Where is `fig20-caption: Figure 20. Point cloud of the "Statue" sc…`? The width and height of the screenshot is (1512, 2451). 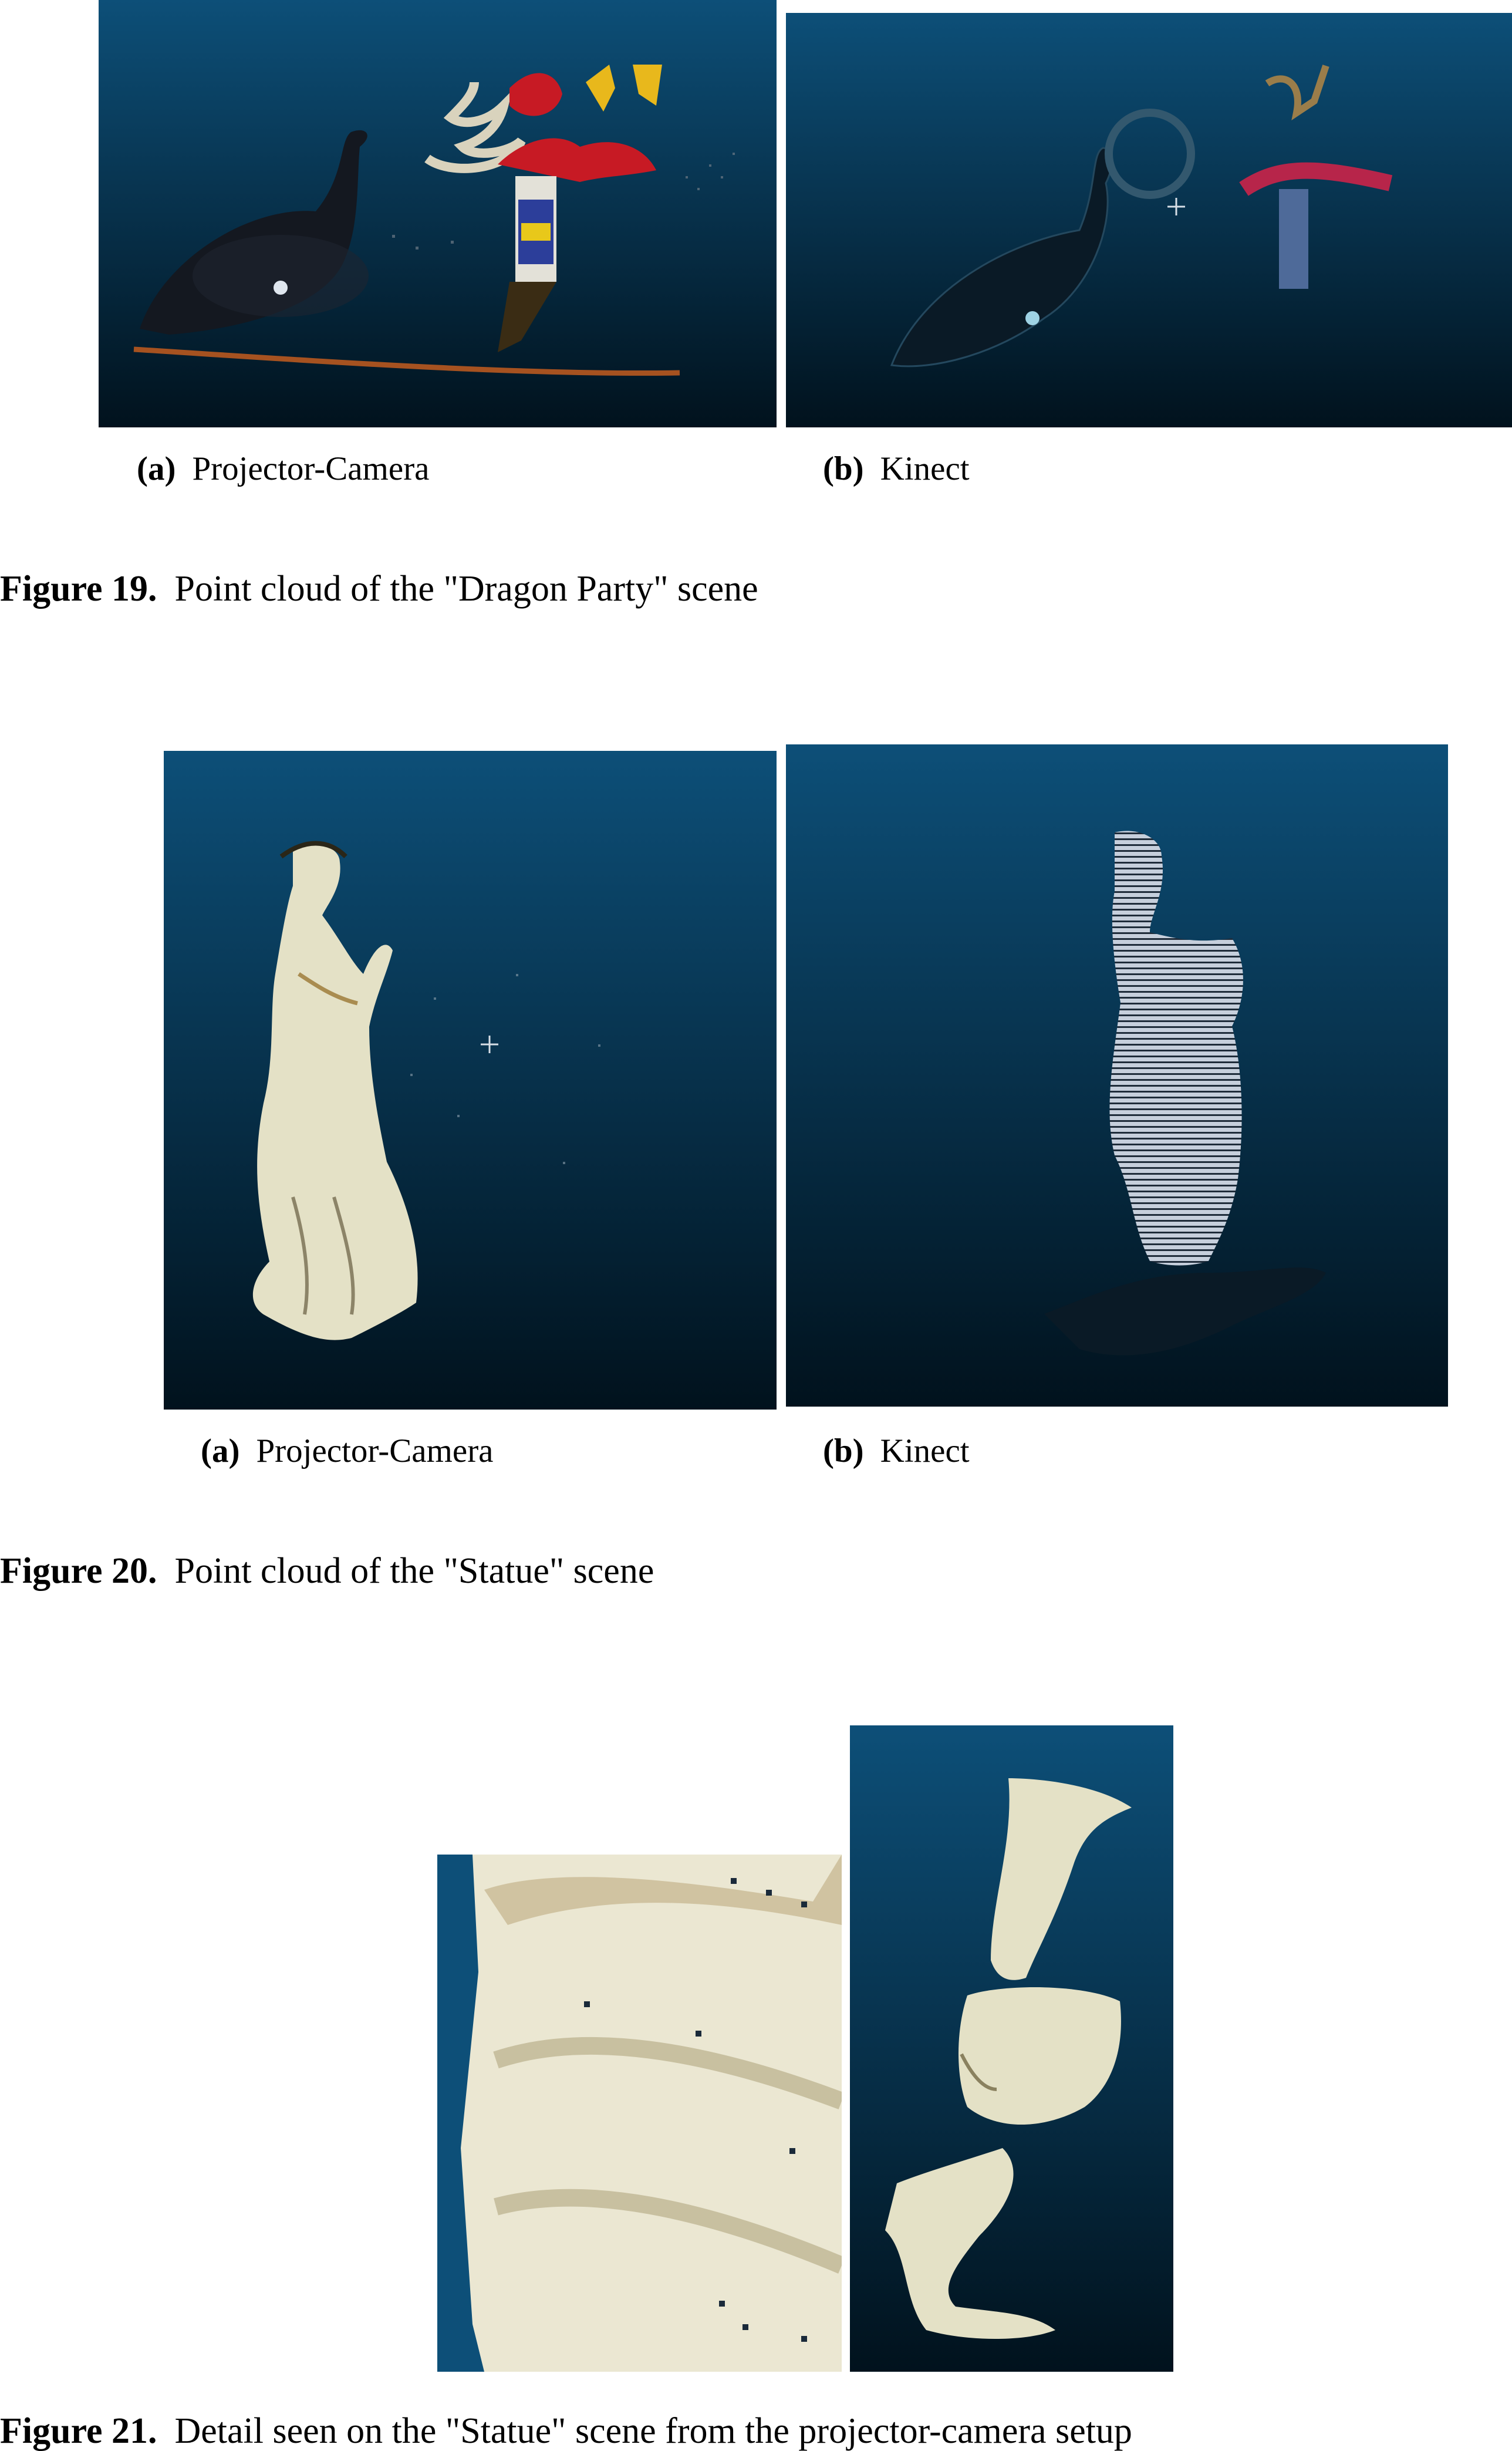
fig20-caption: Figure 20. Point cloud of the "Statue" sc… is located at coordinates (327, 1571).